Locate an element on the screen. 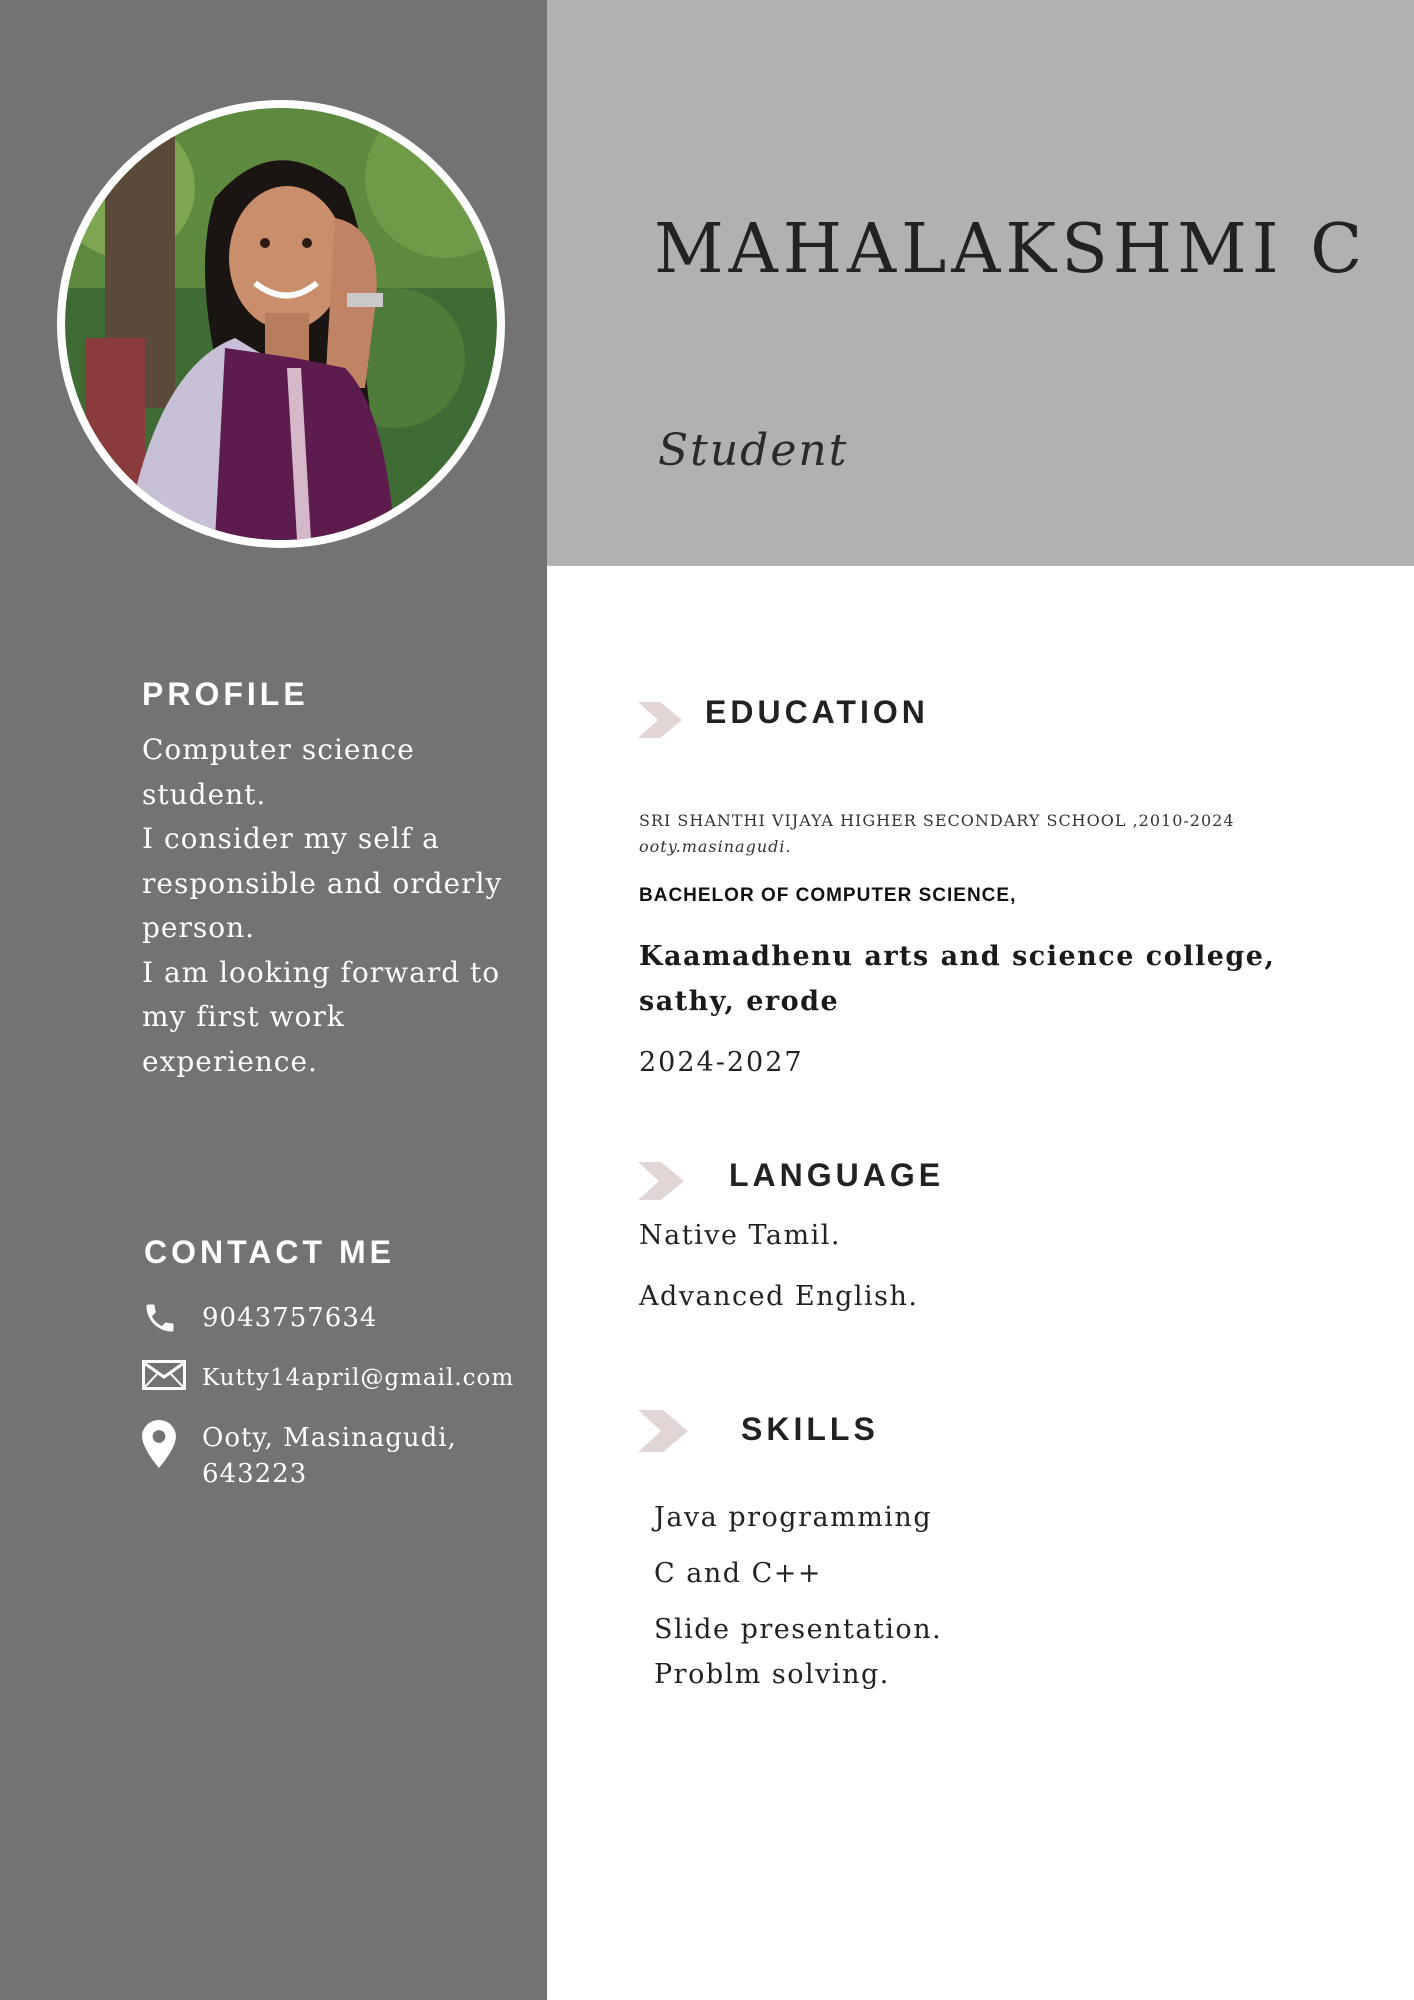 This screenshot has height=2000, width=1414. contact-heading: CONTACT ME is located at coordinates (269, 1252).